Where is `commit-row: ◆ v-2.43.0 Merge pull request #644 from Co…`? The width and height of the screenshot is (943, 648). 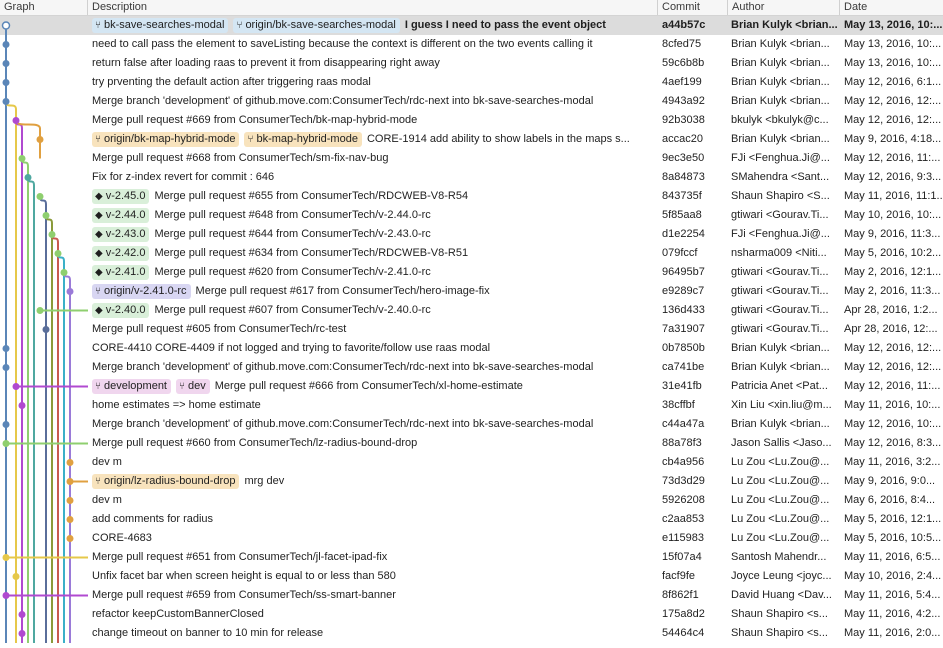
commit-row: ◆ v-2.43.0 Merge pull request #644 from Co… is located at coordinates (471, 234).